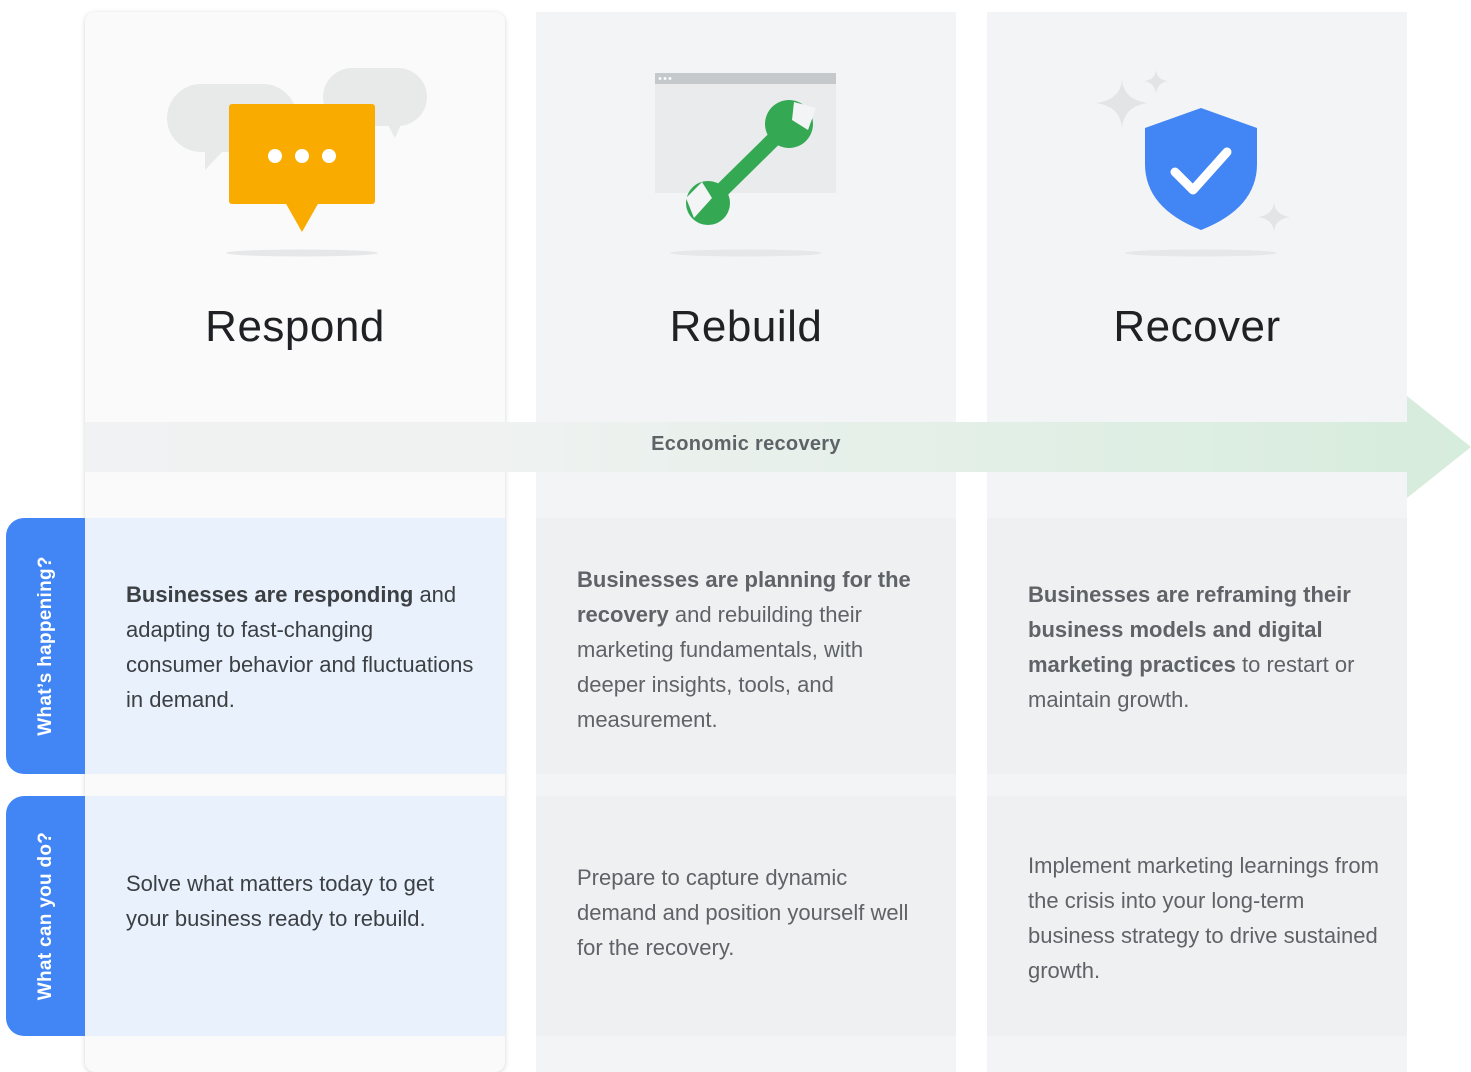  Describe the element at coordinates (270, 594) in the screenshot. I see `cell-bold-text: Businesses are responding` at that location.